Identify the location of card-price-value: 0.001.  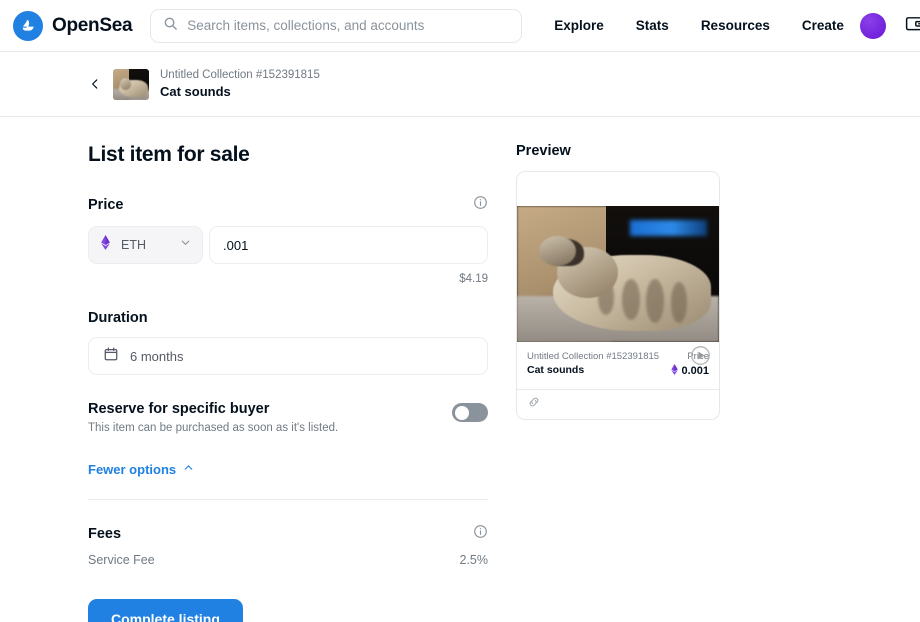
(695, 371).